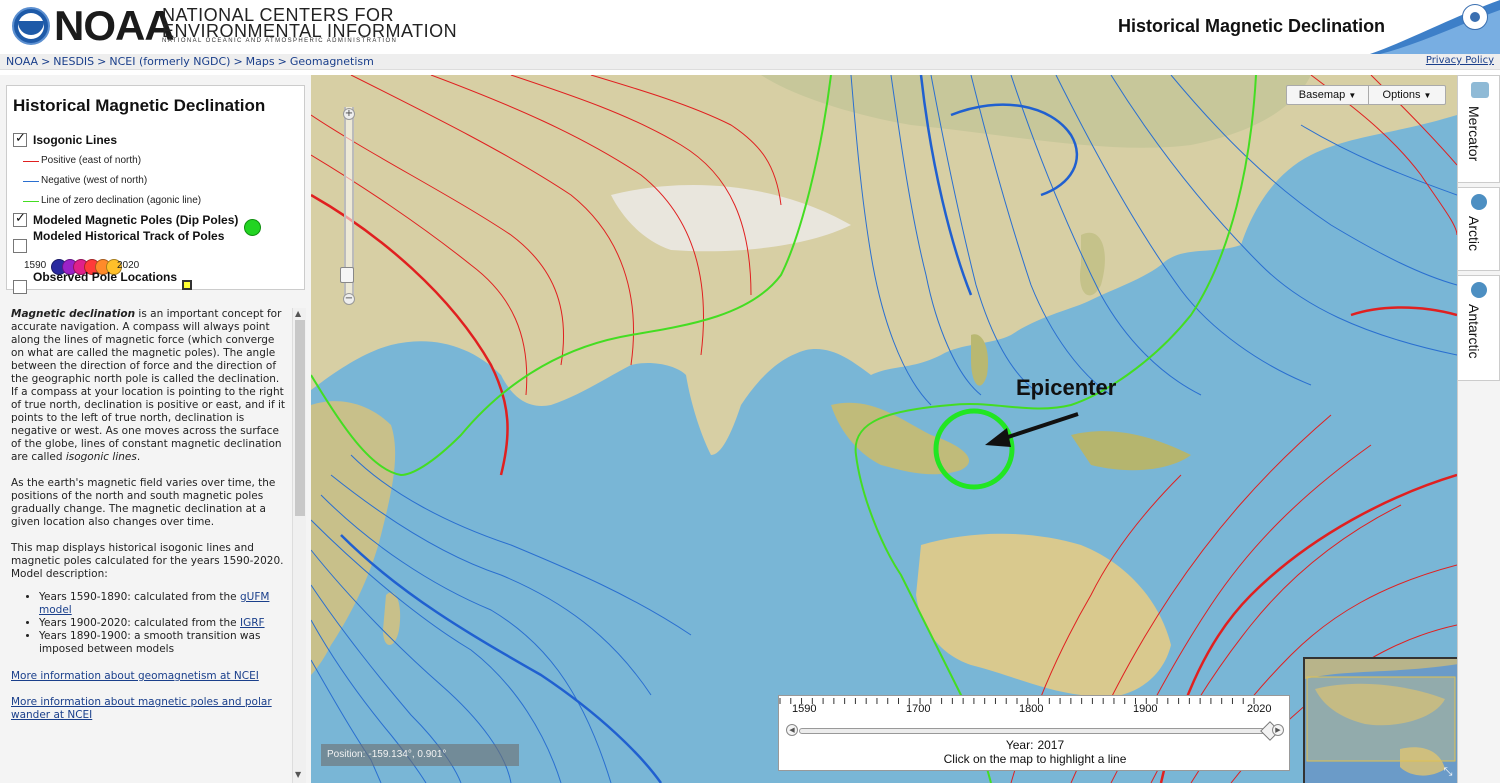 Image resolution: width=1500 pixels, height=783 pixels. I want to click on landmass-sundaland, so click(900, 438).